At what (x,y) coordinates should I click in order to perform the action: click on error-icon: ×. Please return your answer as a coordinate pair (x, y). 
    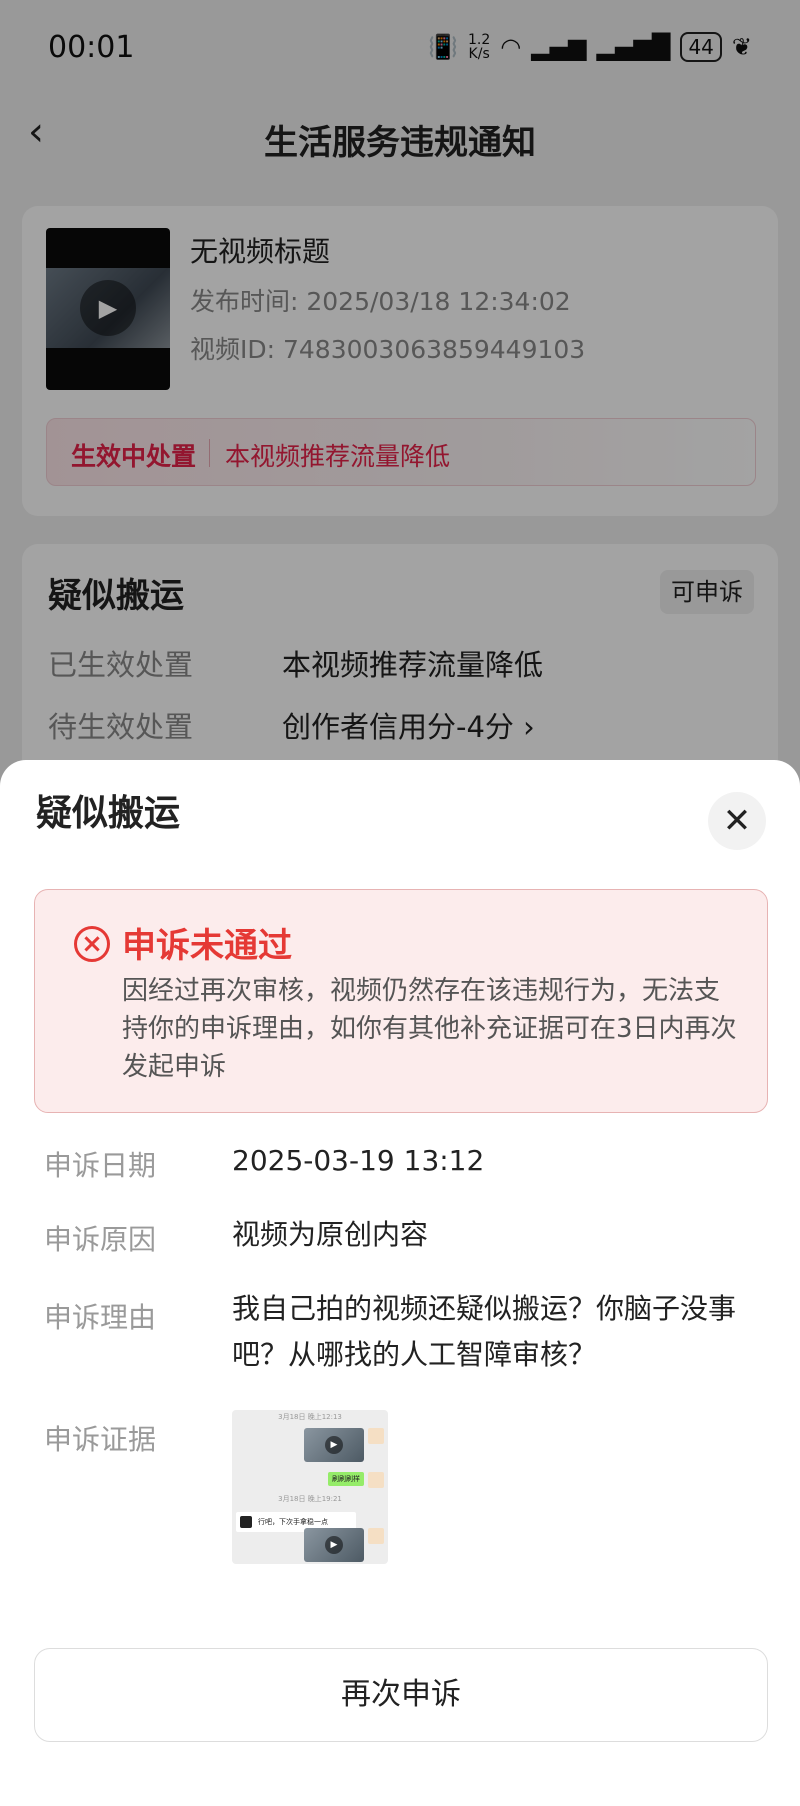
    Looking at the image, I should click on (92, 944).